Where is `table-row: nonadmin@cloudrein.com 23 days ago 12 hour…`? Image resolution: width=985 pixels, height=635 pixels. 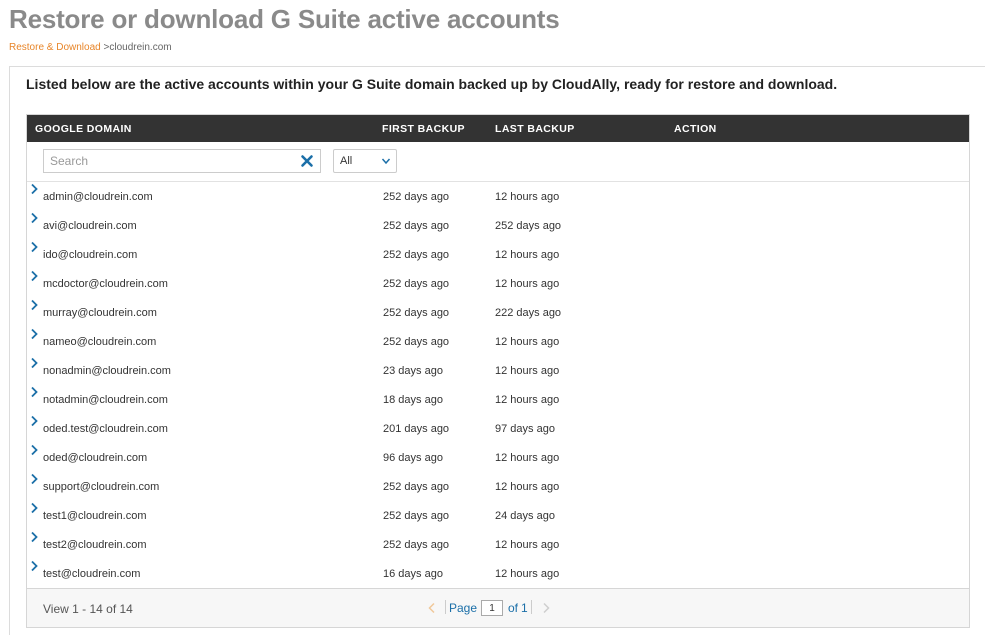 table-row: nonadmin@cloudrein.com 23 days ago 12 hour… is located at coordinates (498, 370).